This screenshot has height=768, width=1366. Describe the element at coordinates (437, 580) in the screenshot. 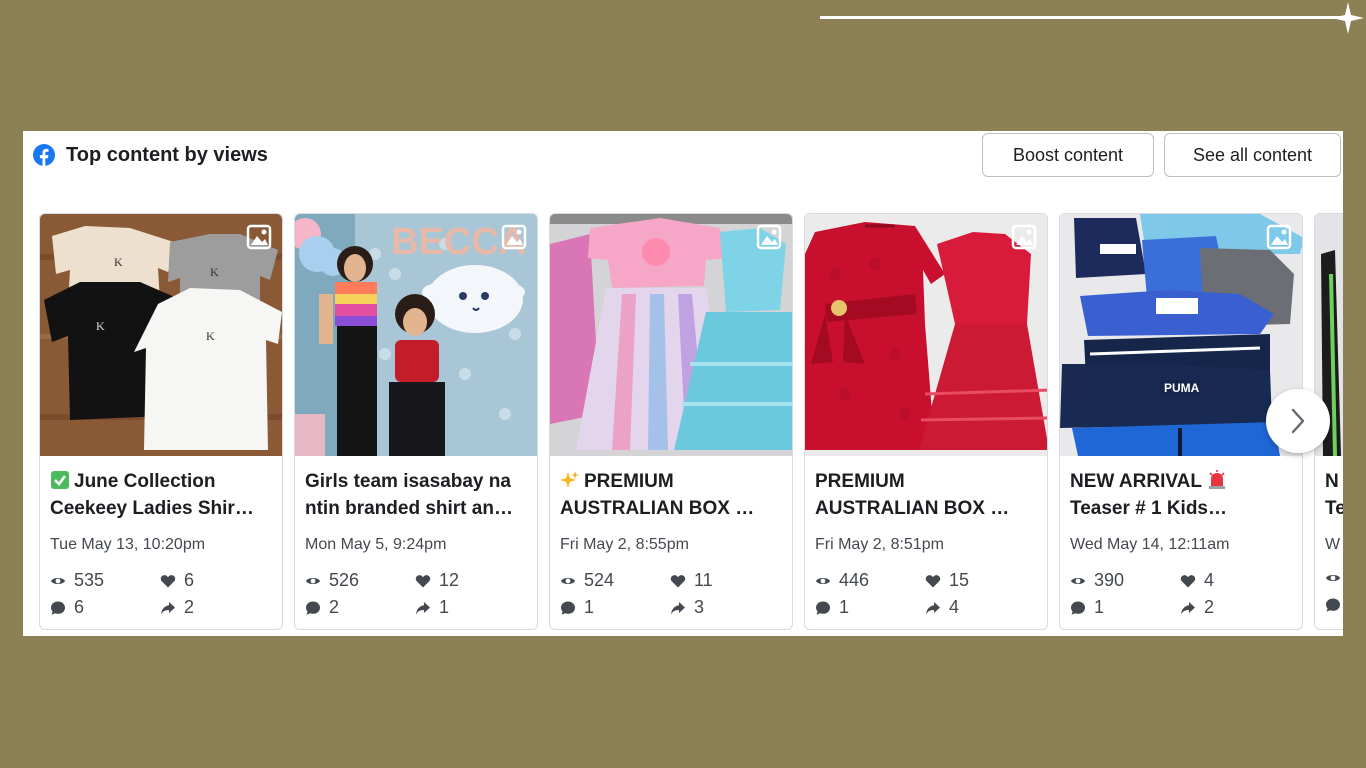

I see `reactions-stat: 12` at that location.